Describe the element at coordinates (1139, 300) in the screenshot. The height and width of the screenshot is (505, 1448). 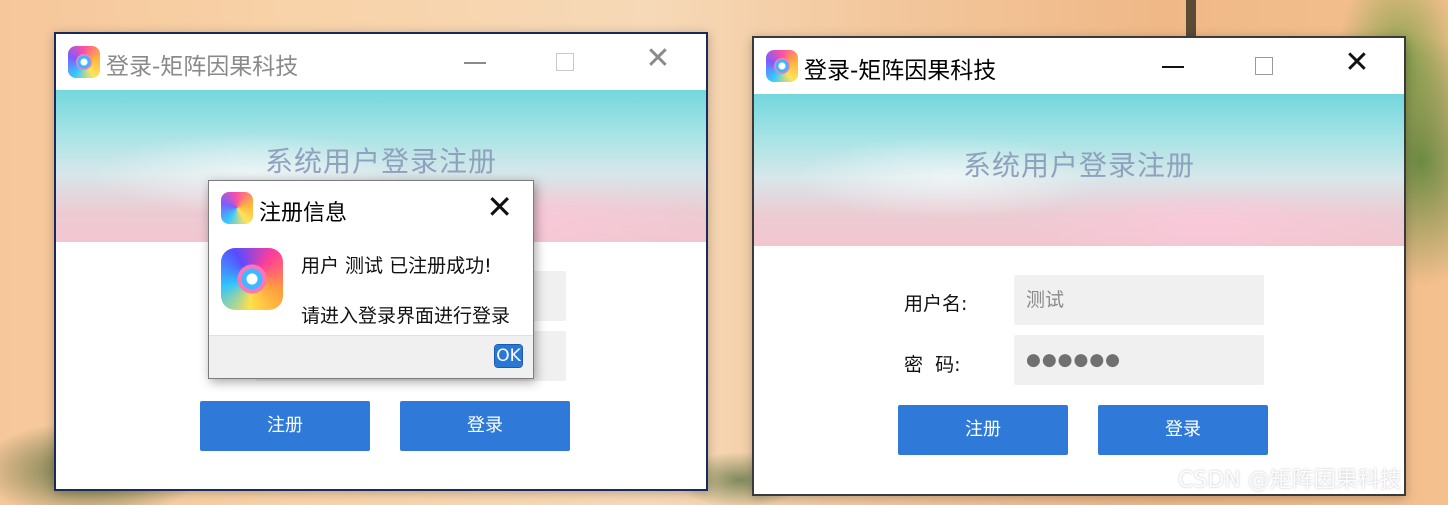
I see `username-field: 测试` at that location.